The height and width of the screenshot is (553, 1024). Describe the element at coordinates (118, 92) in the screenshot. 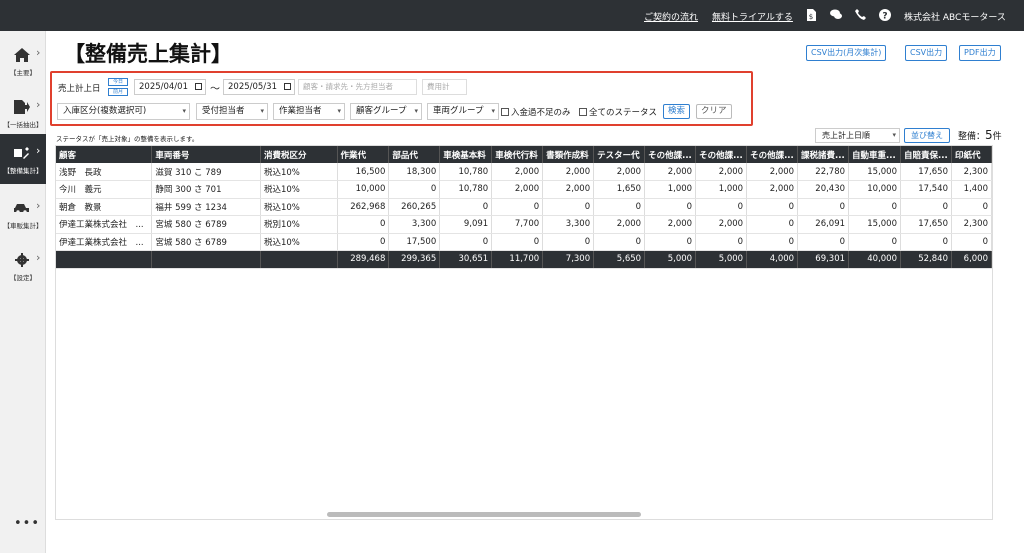

I see `prev-month-button: 前月` at that location.